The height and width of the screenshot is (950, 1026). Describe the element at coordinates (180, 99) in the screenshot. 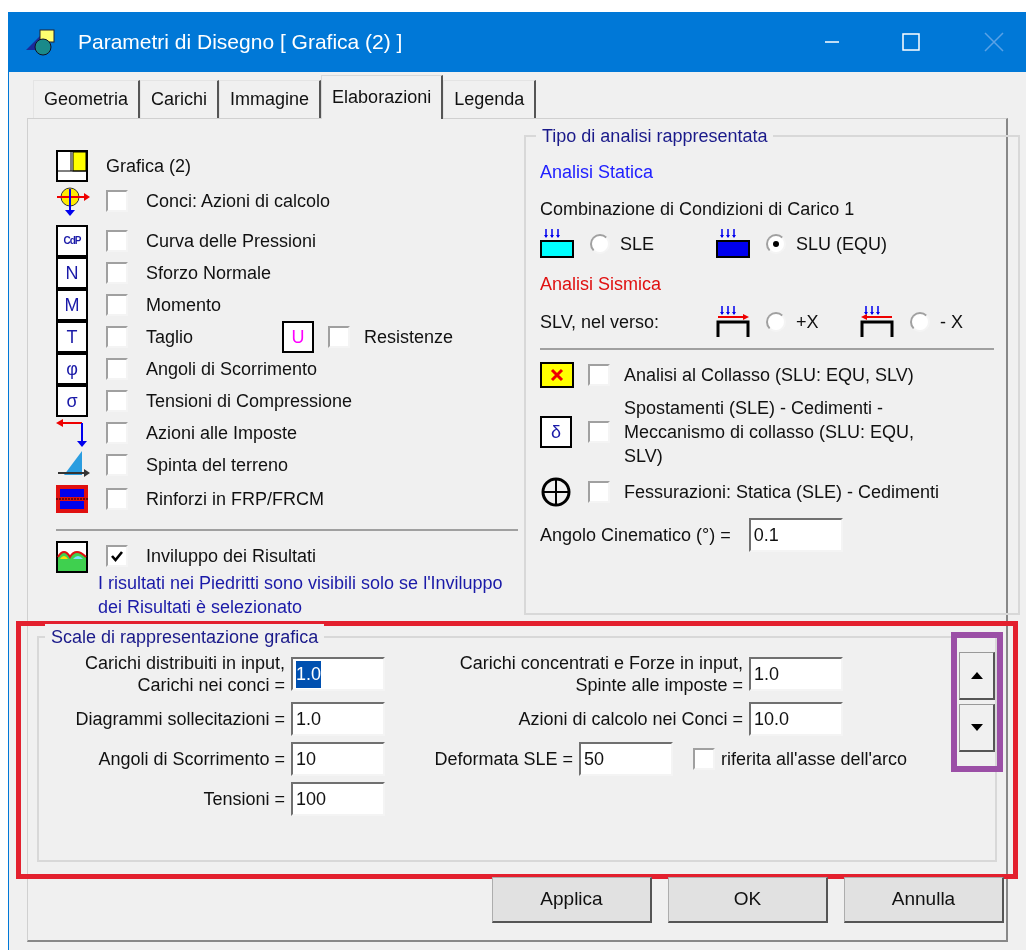

I see `tab: Carichi` at that location.